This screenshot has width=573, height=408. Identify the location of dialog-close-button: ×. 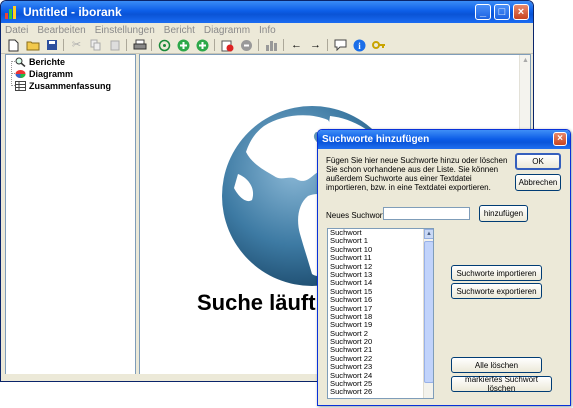
(560, 139).